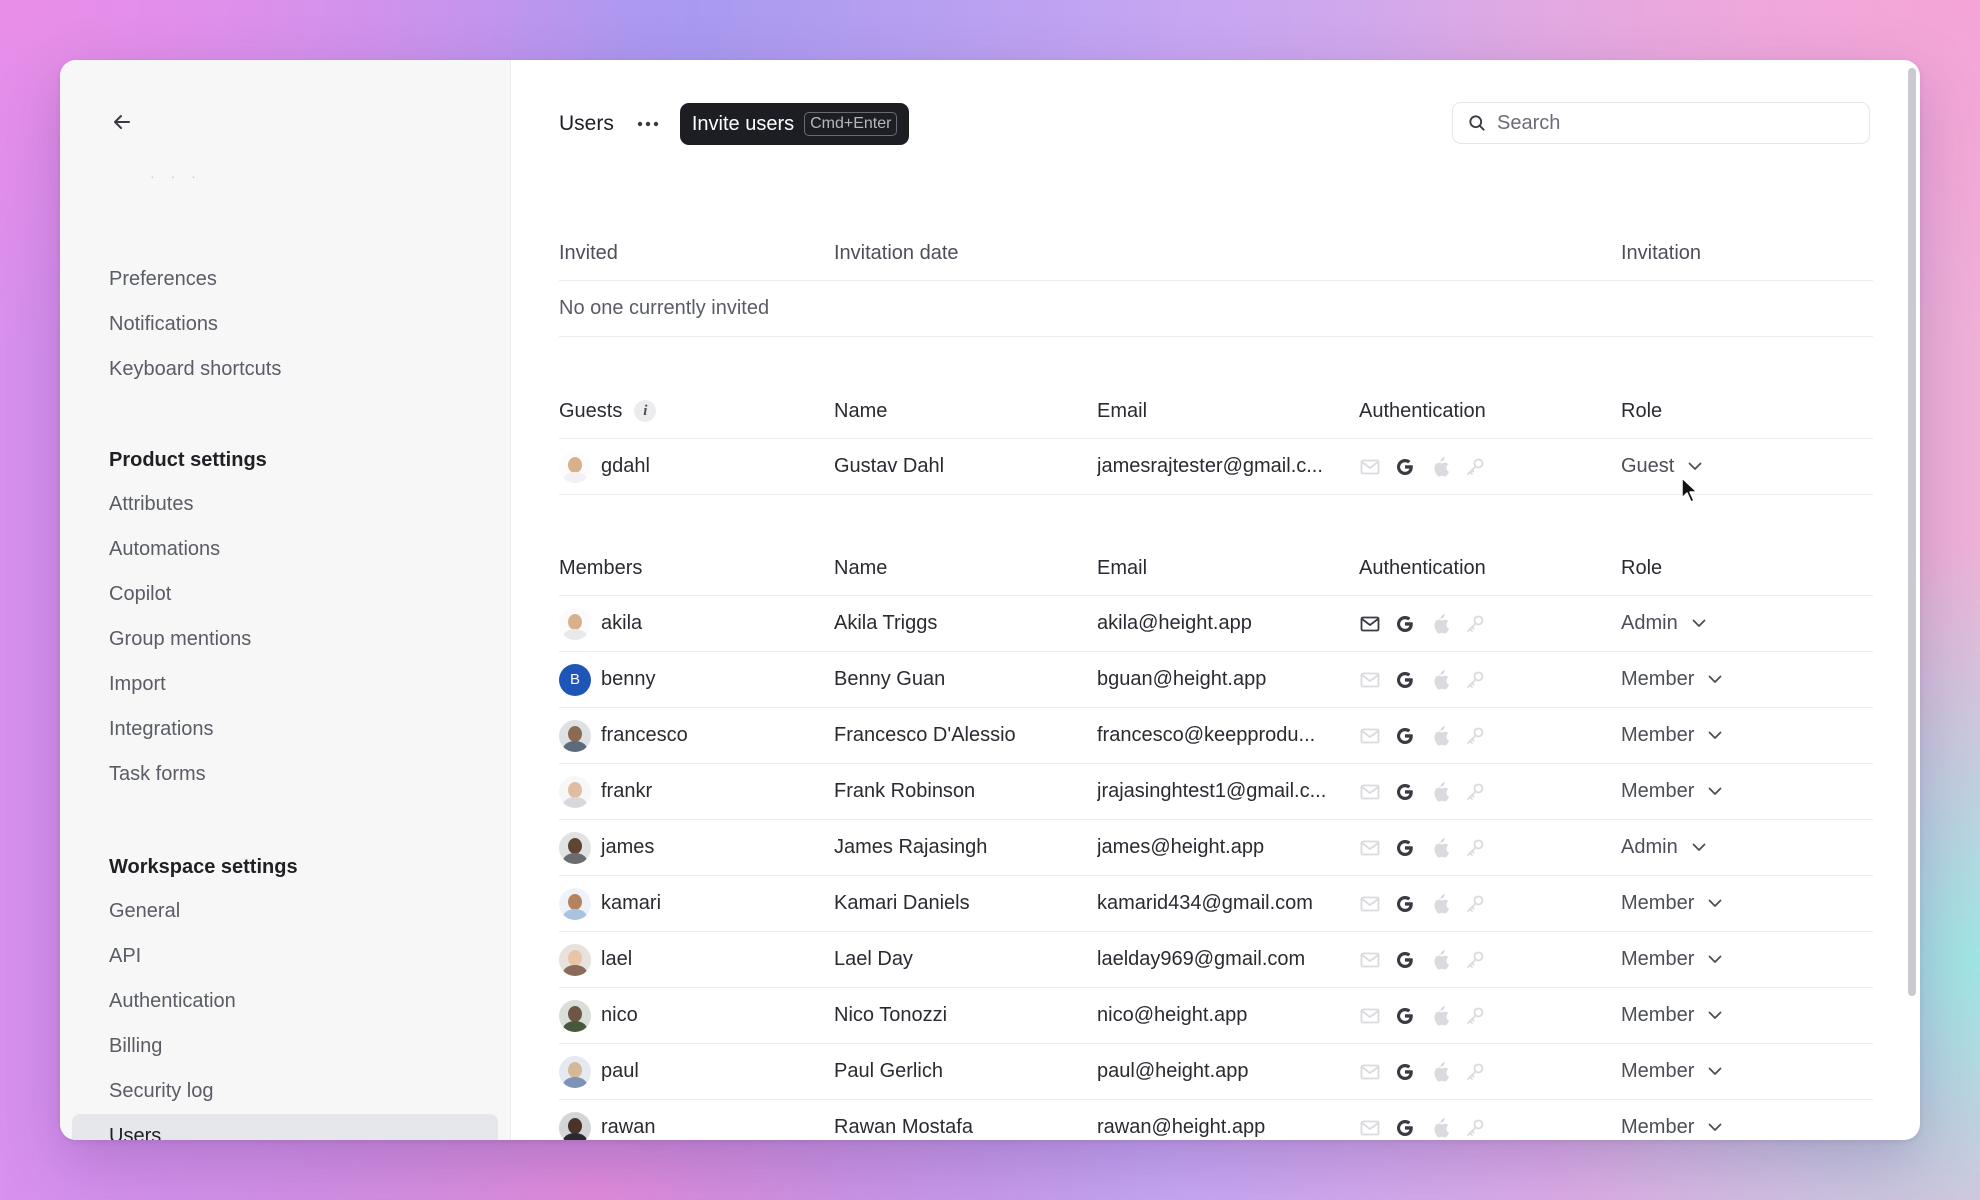 Image resolution: width=1980 pixels, height=1200 pixels. Describe the element at coordinates (1174, 623) in the screenshot. I see `email-address: akila@height.app` at that location.